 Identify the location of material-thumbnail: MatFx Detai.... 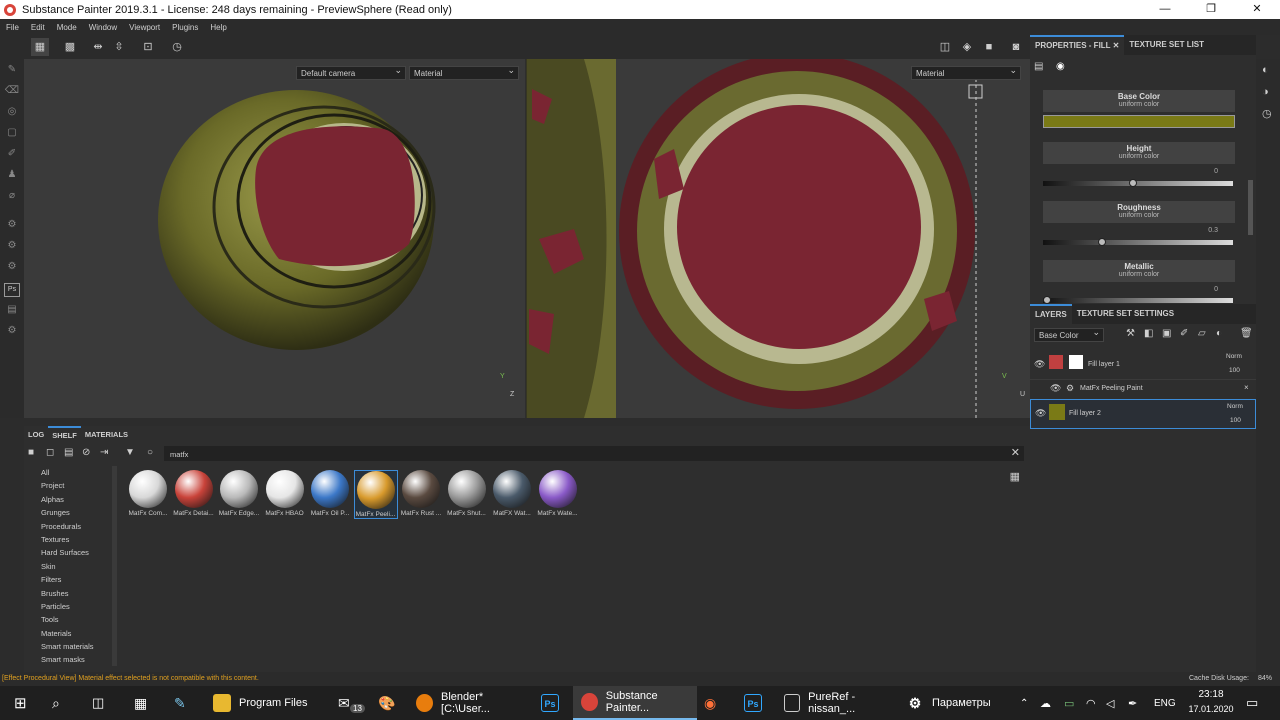
(194, 493).